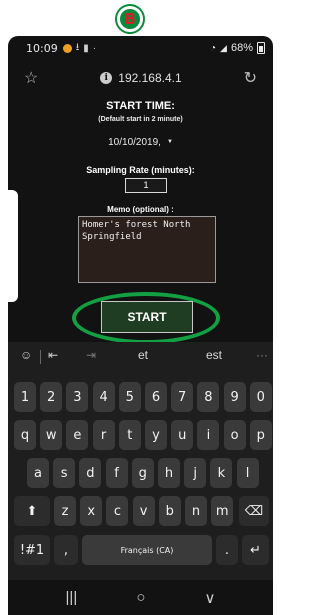  Describe the element at coordinates (196, 511) in the screenshot. I see `key-n: n` at that location.